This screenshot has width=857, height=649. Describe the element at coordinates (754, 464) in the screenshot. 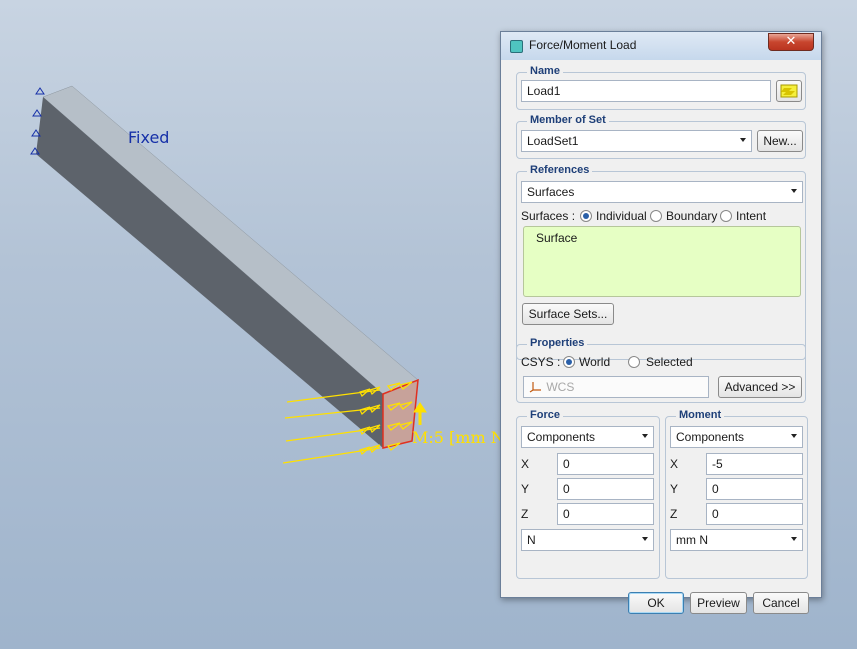

I see `moment-x-input: -5` at that location.